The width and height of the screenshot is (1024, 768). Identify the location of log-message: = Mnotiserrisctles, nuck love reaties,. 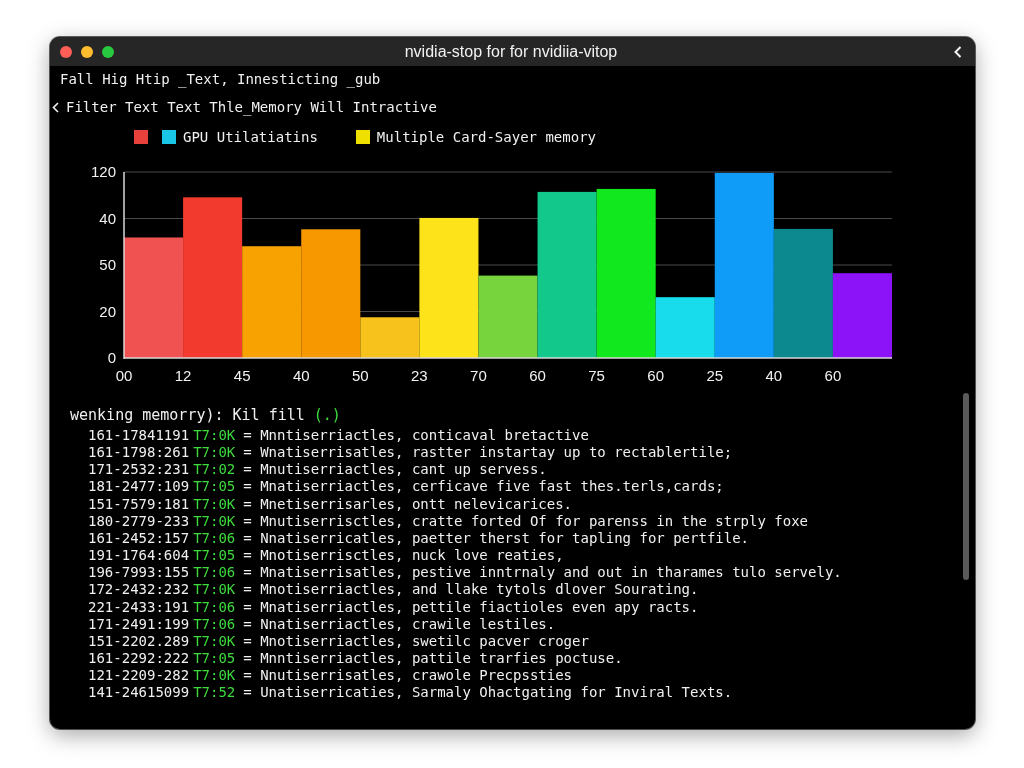
(403, 556).